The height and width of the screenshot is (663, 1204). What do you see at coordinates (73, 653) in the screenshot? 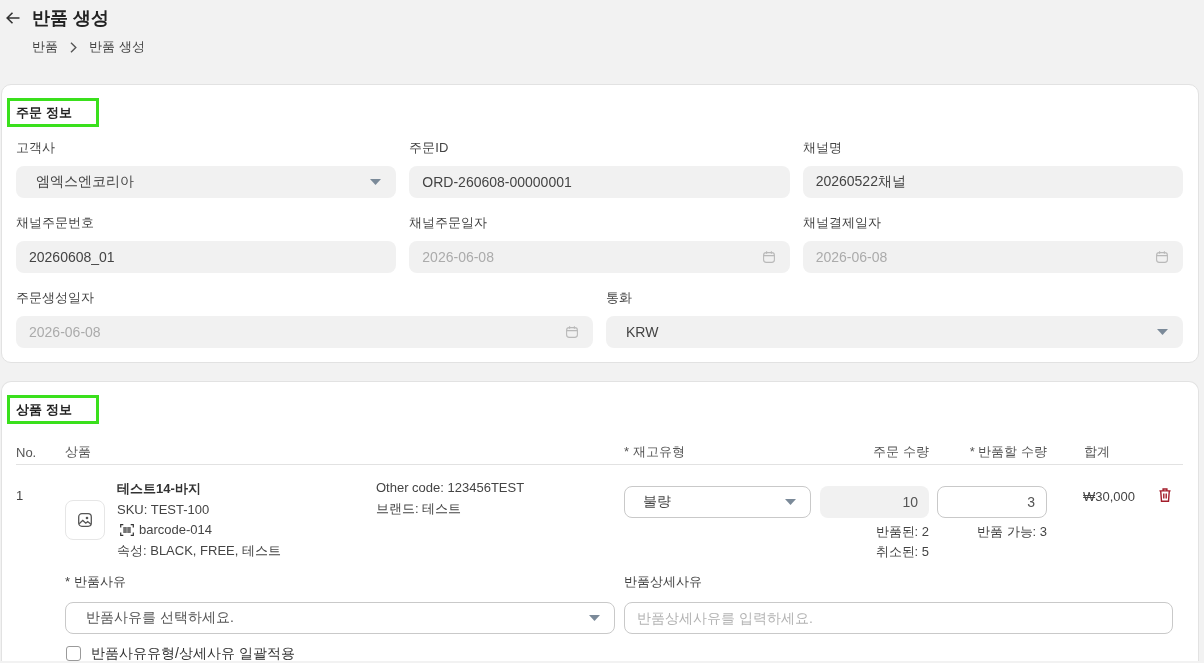
I see `checkbox` at bounding box center [73, 653].